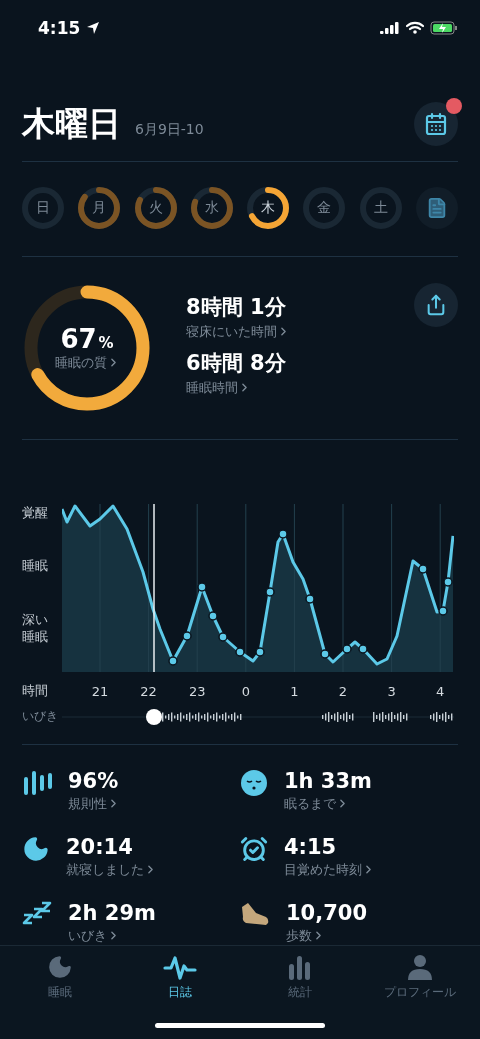 The height and width of the screenshot is (1039, 480). Describe the element at coordinates (71, 123) in the screenshot. I see `day-title: 木曜日` at that location.